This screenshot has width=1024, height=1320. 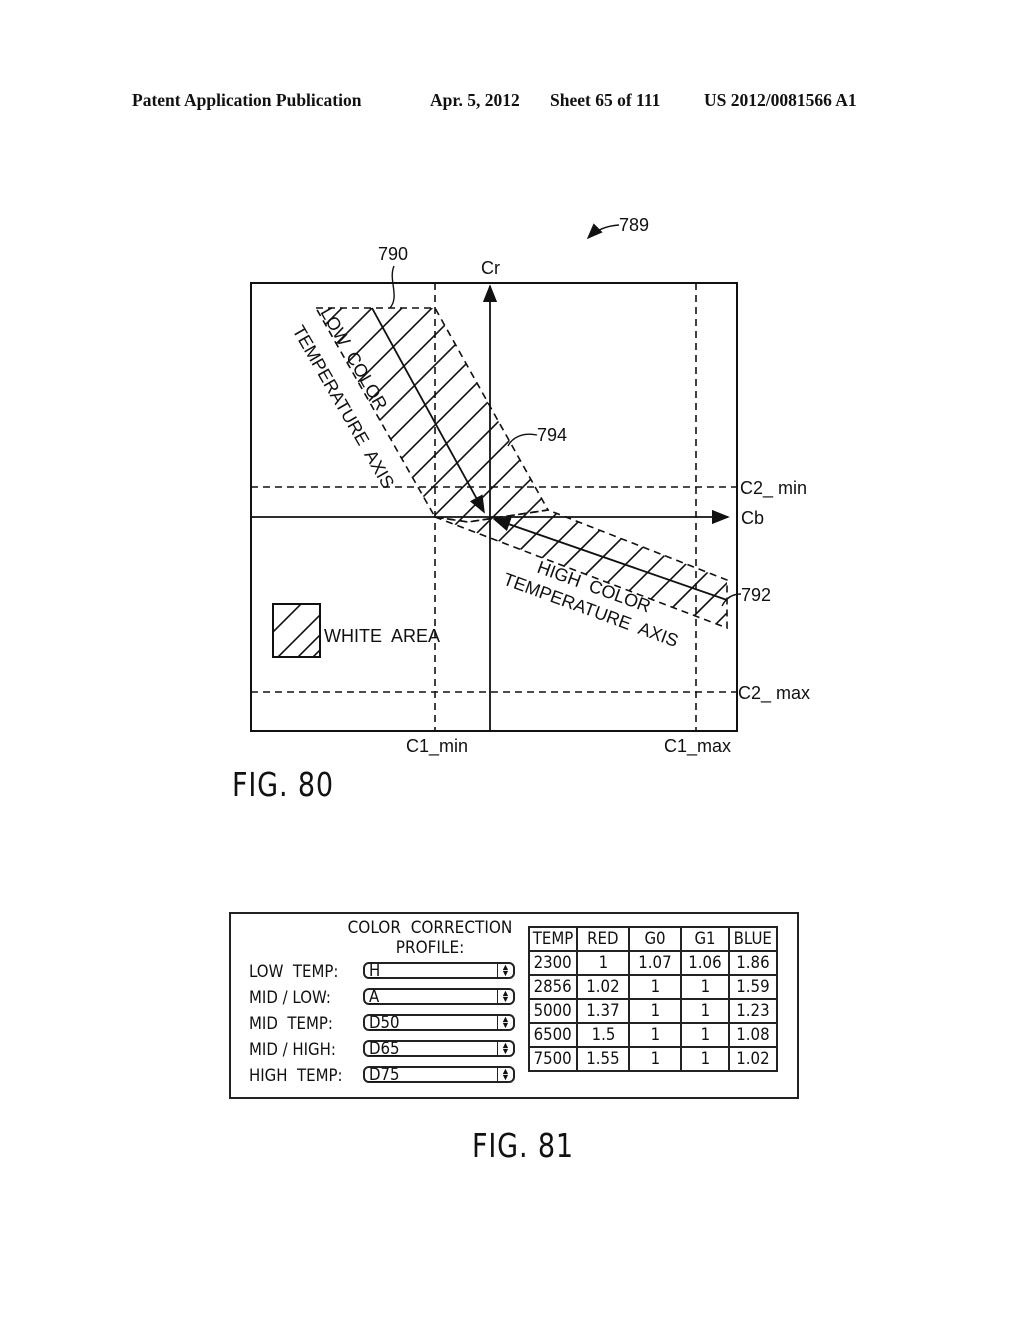 What do you see at coordinates (523, 1145) in the screenshot?
I see `fig81-caption: FIG. 81` at bounding box center [523, 1145].